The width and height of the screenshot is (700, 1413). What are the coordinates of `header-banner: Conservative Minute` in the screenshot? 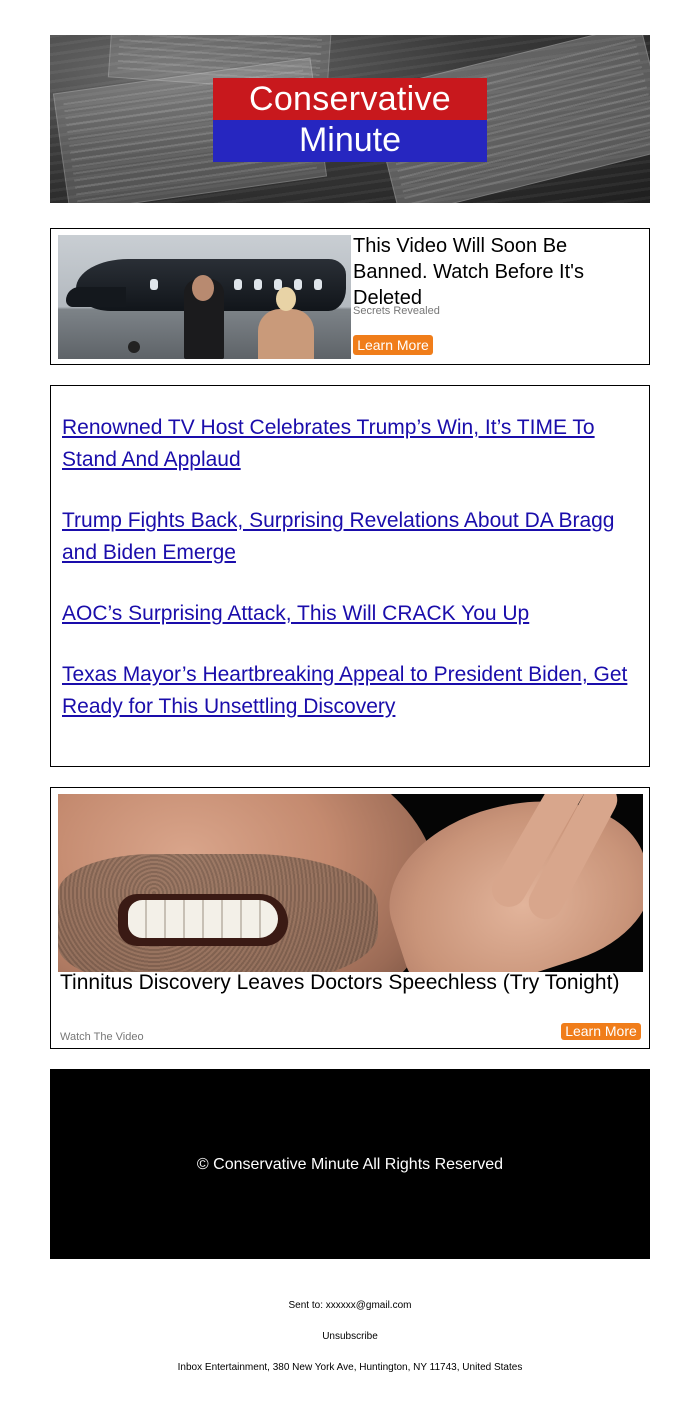 It's located at (350, 119).